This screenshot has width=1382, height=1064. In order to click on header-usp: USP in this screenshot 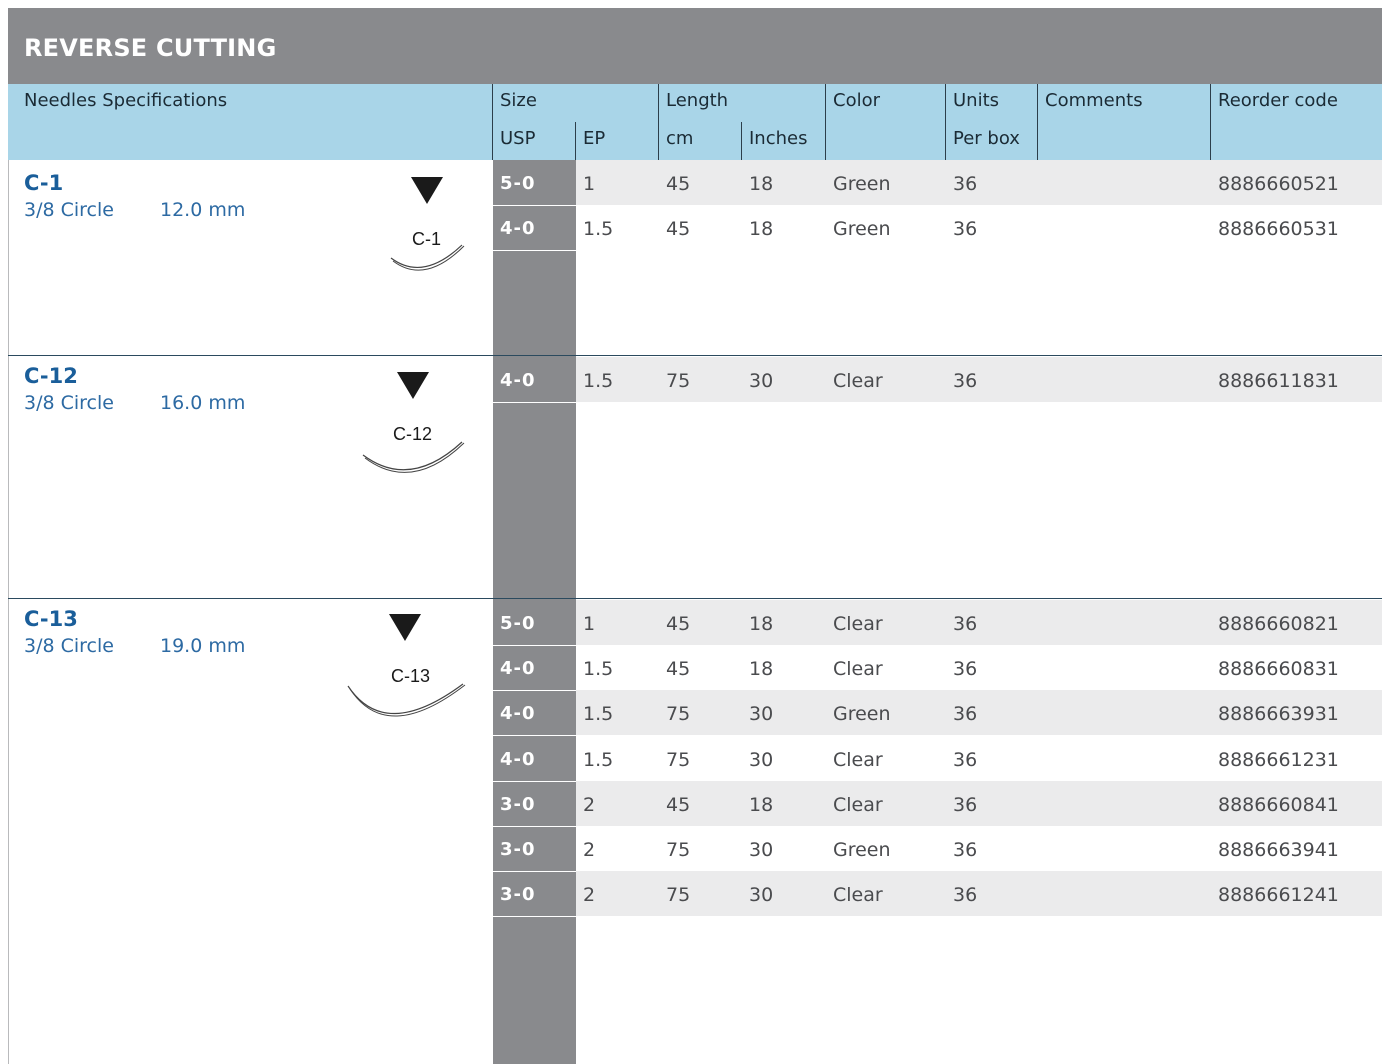, I will do `click(518, 138)`.